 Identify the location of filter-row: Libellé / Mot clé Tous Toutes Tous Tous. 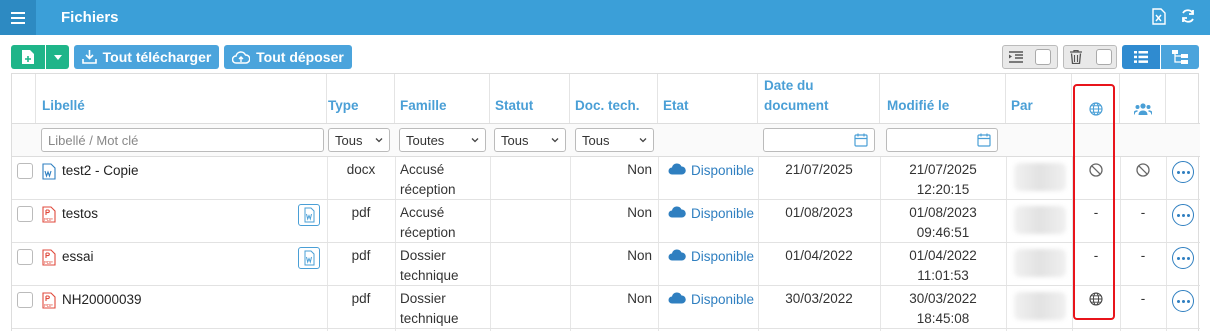
(606, 140).